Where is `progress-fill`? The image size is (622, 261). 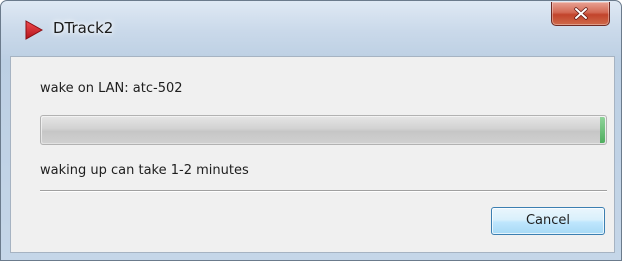
progress-fill is located at coordinates (323, 130).